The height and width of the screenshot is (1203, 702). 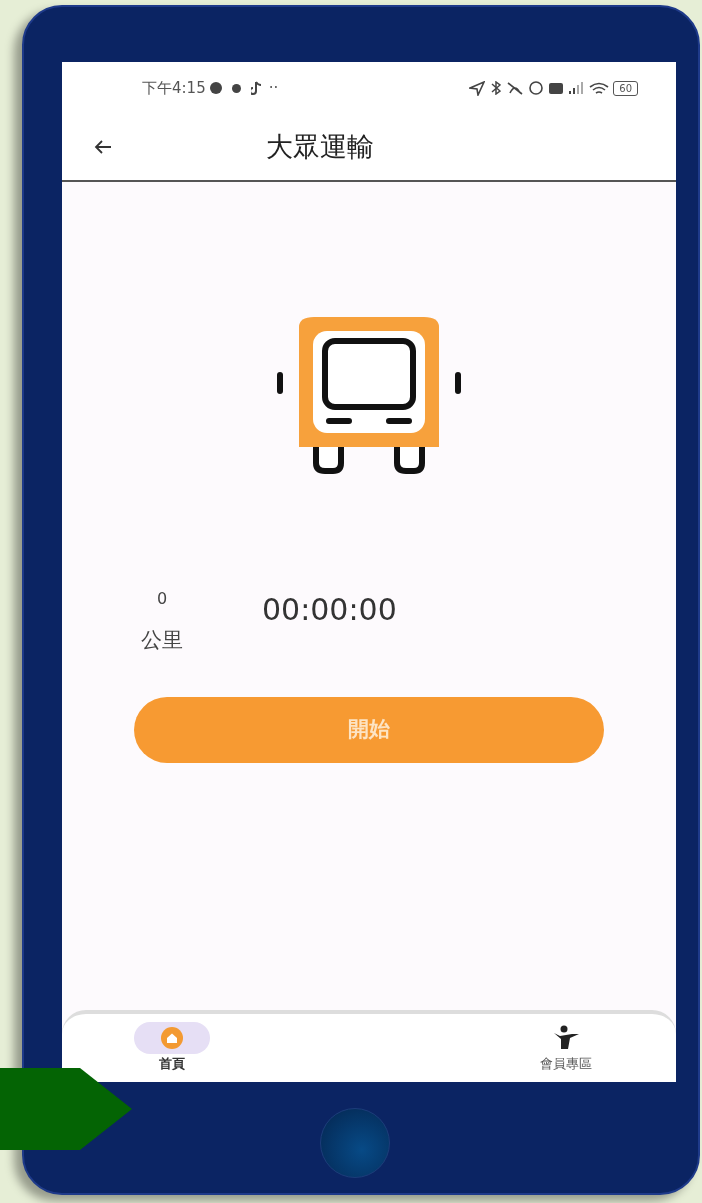 I want to click on nav-tab: 會員專區, so click(x=566, y=1052).